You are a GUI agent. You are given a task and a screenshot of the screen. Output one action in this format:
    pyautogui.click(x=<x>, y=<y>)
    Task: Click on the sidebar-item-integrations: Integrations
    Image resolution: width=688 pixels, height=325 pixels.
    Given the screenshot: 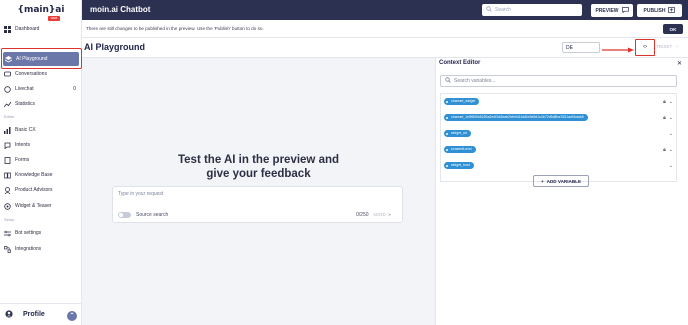 What is the action you would take?
    pyautogui.click(x=41, y=249)
    